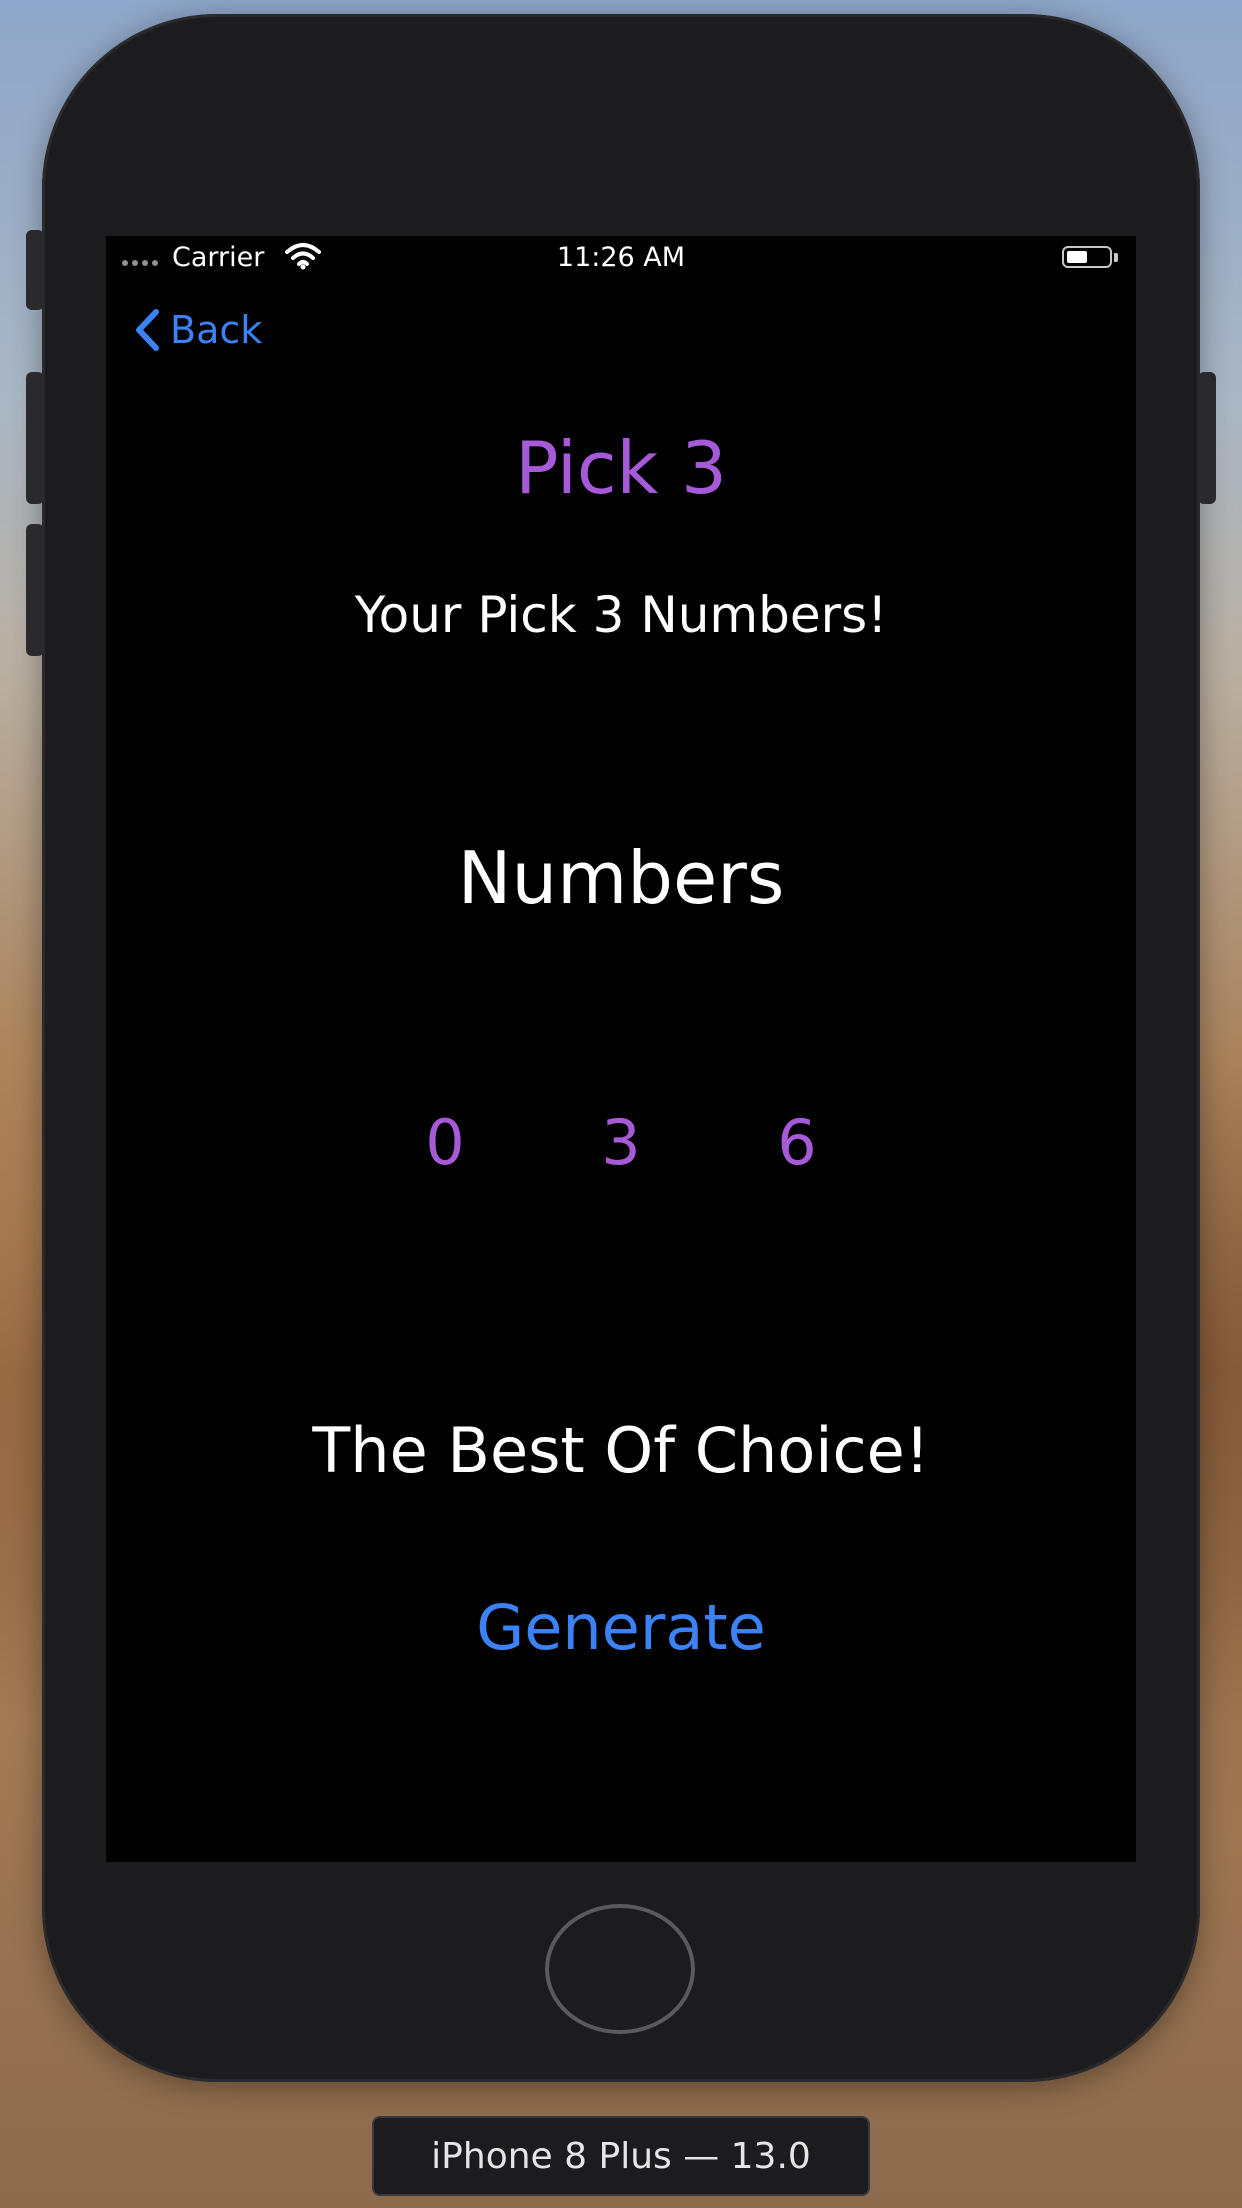  I want to click on subtitle: Your Pick 3 Numbers!, so click(621, 615).